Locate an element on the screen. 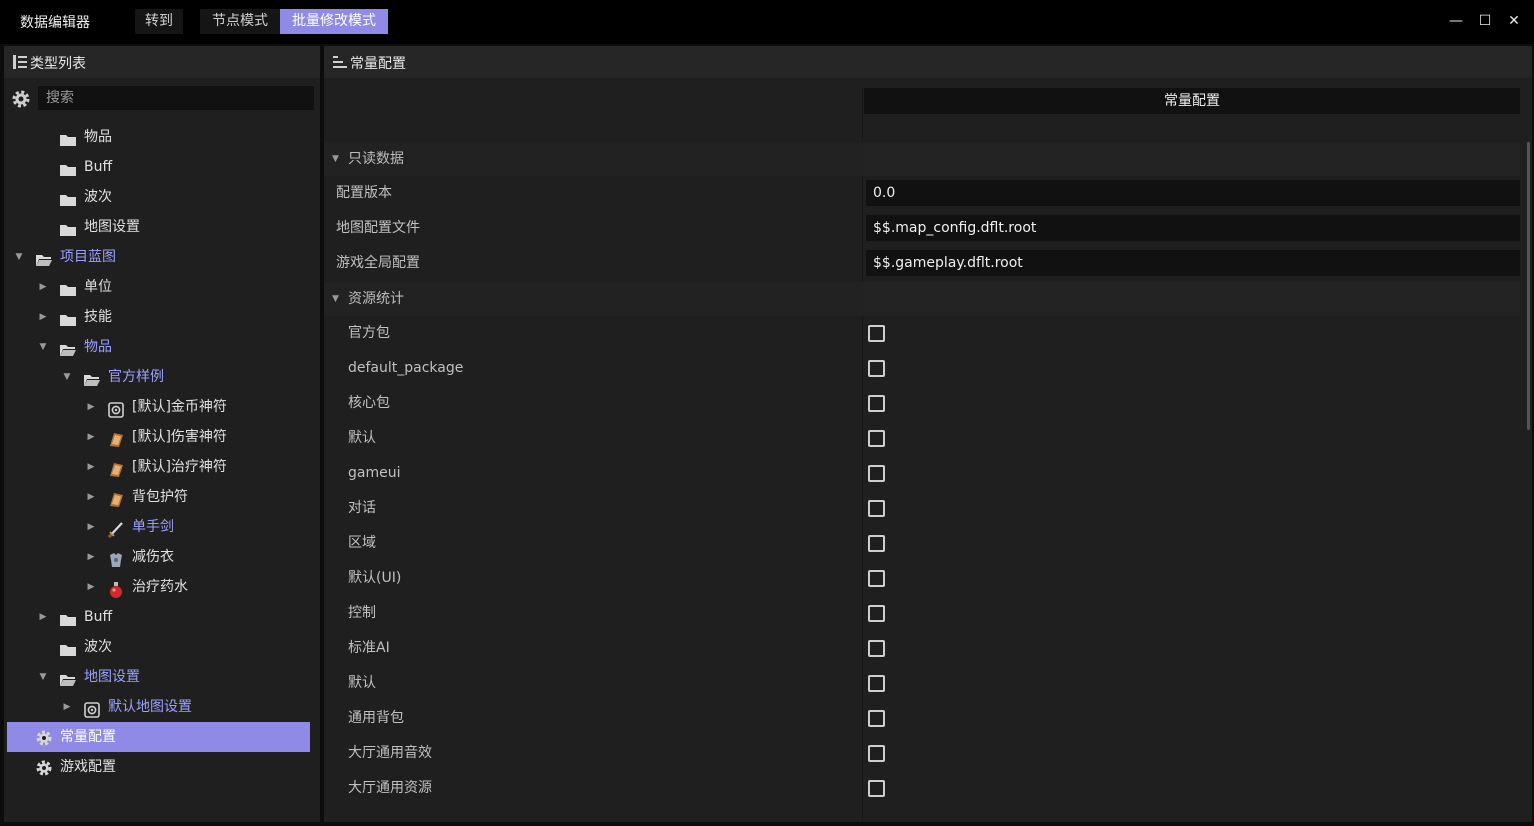 The image size is (1534, 826). tree-item: ▼ 物品 is located at coordinates (162, 347).